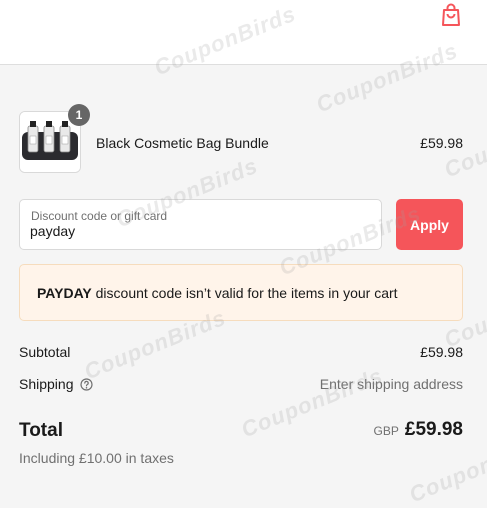 This screenshot has width=487, height=508. I want to click on product-price: £59.98, so click(441, 143).